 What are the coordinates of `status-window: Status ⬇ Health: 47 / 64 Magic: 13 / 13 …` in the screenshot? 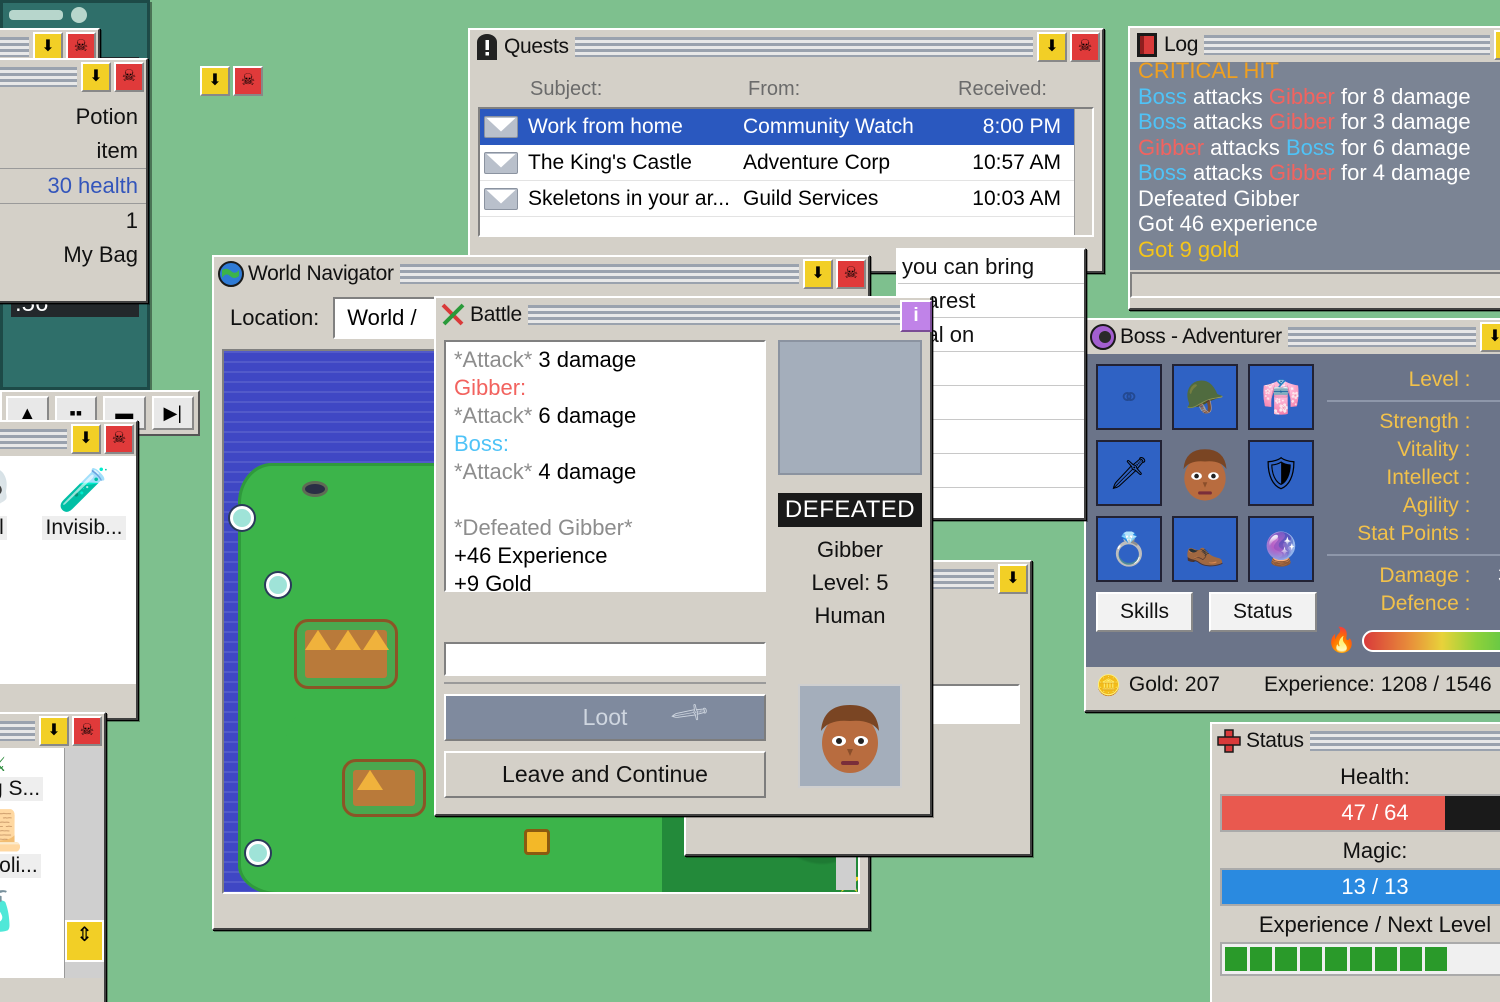 It's located at (1355, 862).